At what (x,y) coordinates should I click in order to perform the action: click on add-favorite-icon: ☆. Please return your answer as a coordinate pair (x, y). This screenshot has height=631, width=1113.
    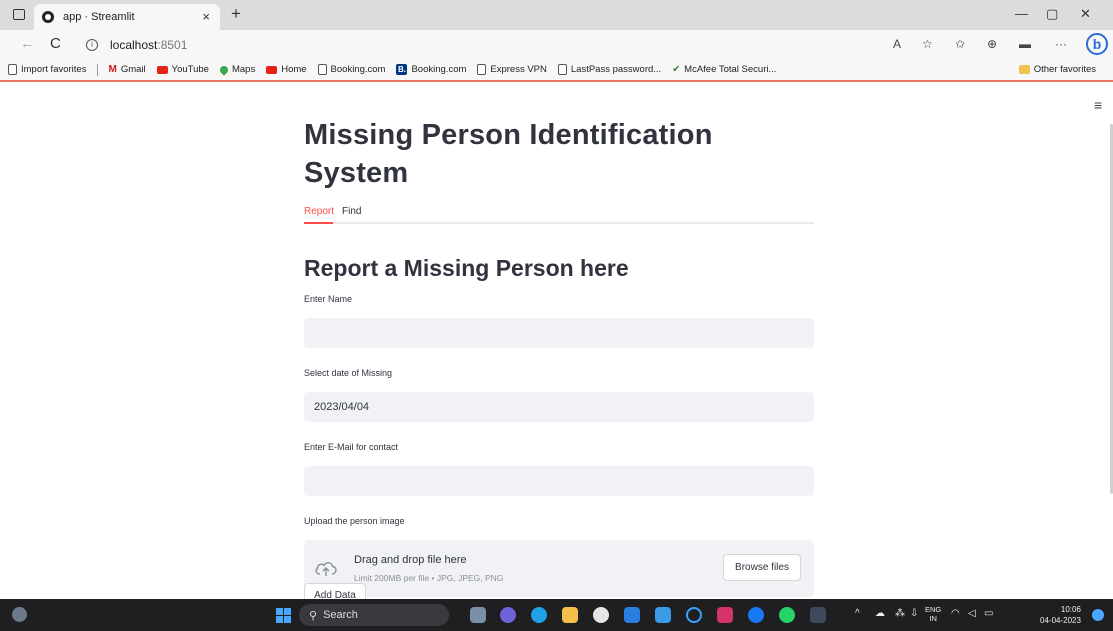
    Looking at the image, I should click on (927, 44).